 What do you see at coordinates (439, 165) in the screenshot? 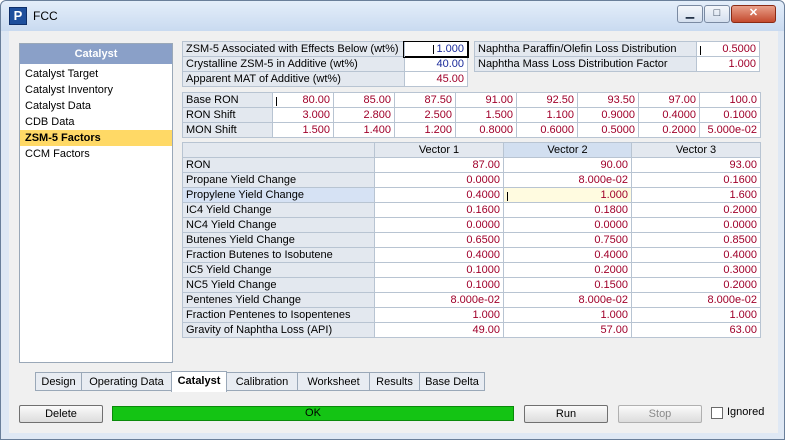
I see `cell: 87.00` at bounding box center [439, 165].